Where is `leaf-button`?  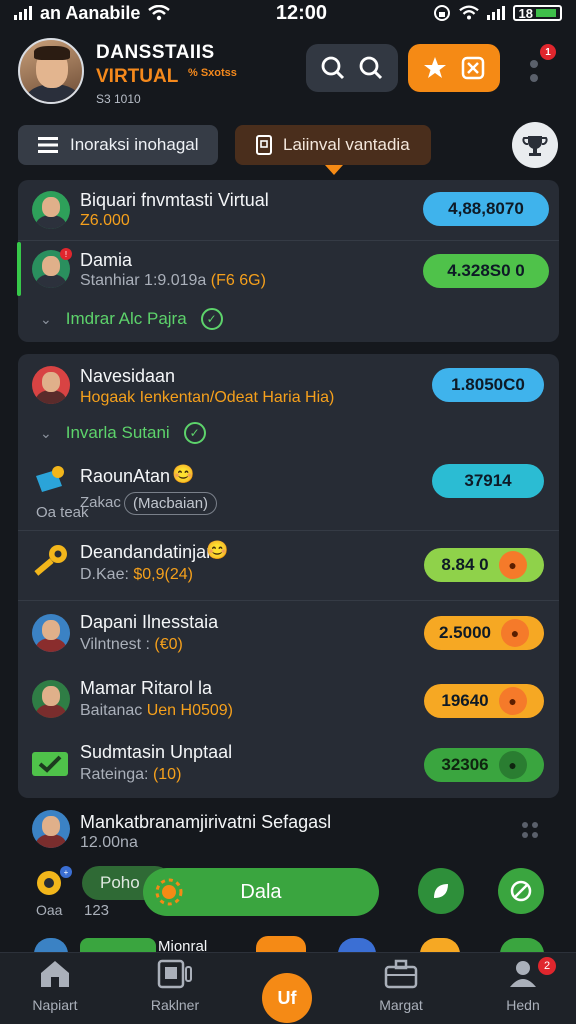 leaf-button is located at coordinates (441, 891).